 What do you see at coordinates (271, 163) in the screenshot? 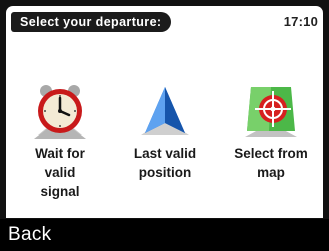
I see `select-from-map-label: Select from map` at bounding box center [271, 163].